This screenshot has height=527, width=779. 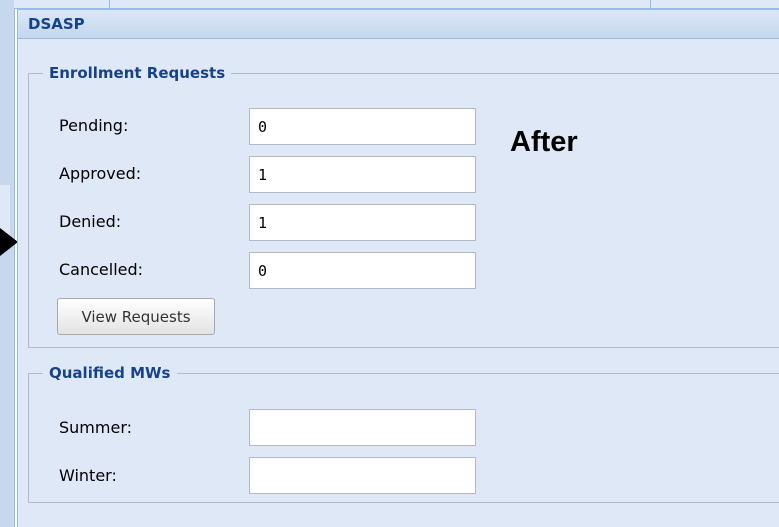 What do you see at coordinates (9, 242) in the screenshot?
I see `pointer-arrow-icon` at bounding box center [9, 242].